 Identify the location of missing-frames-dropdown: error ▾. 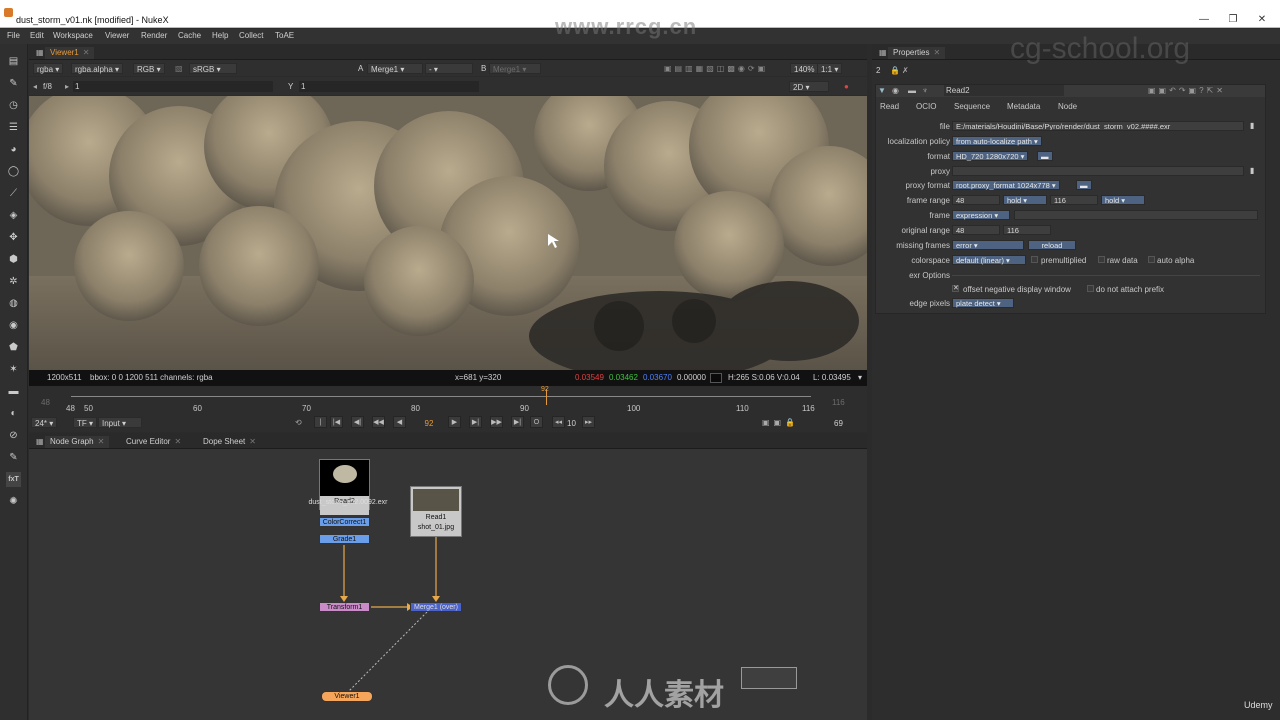
(988, 245).